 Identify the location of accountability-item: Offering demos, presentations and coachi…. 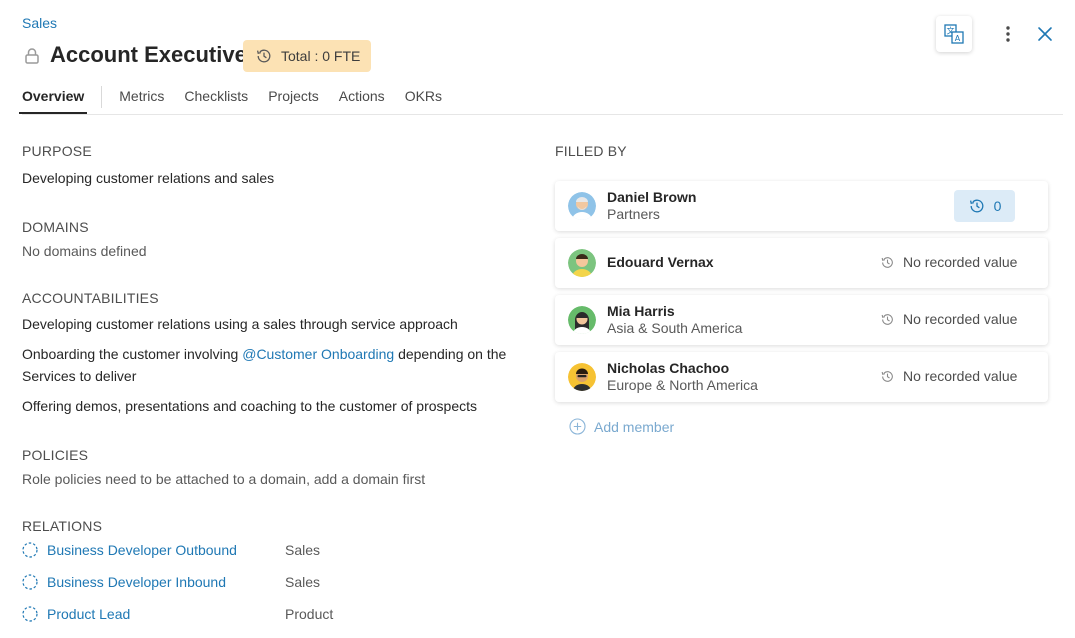
(249, 406).